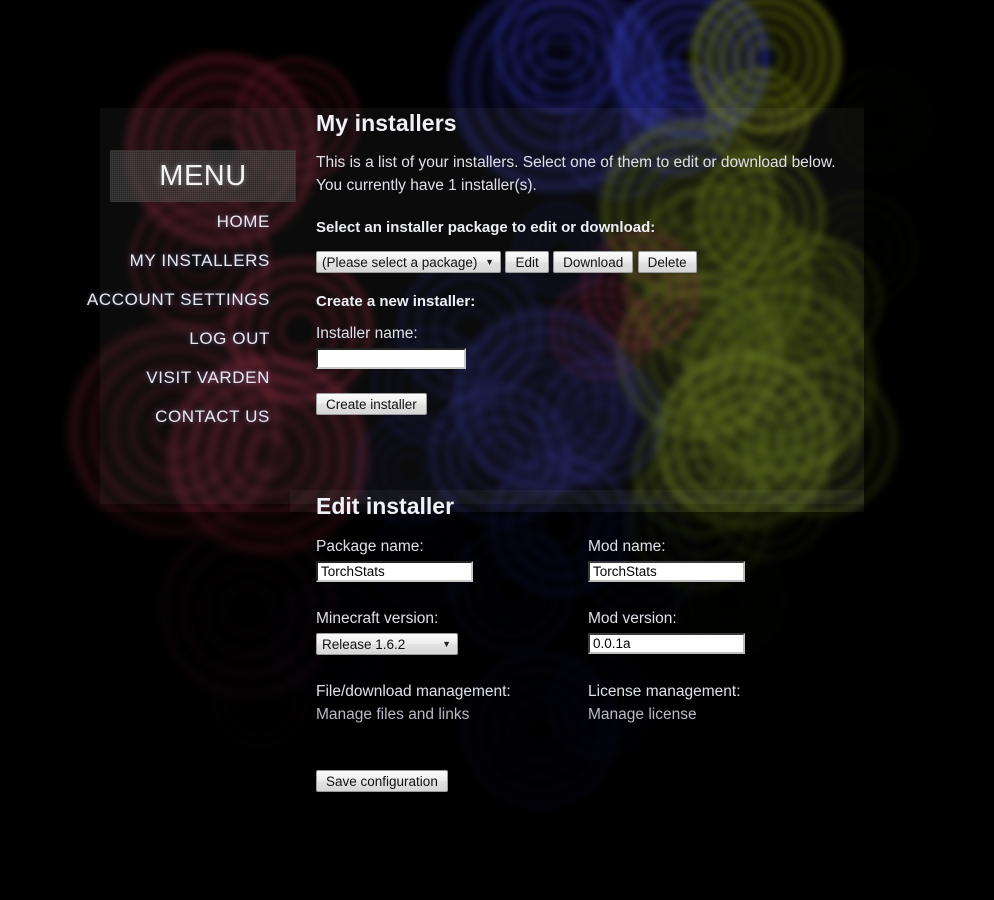  I want to click on license-management-label: License management:, so click(664, 691).